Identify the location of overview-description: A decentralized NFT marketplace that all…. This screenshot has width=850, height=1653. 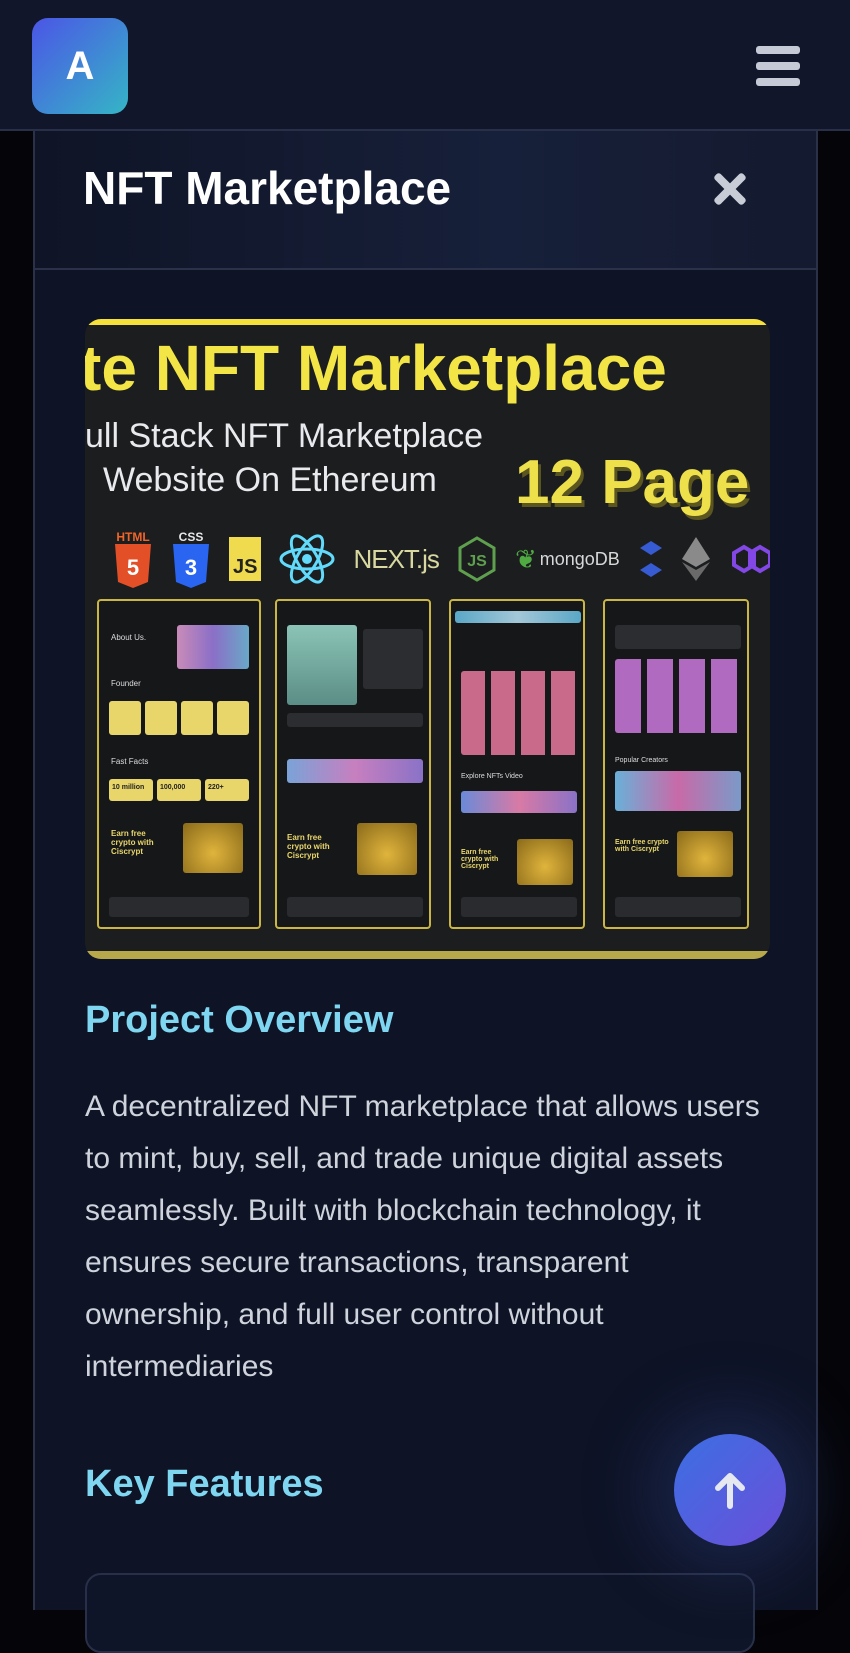
(422, 1236).